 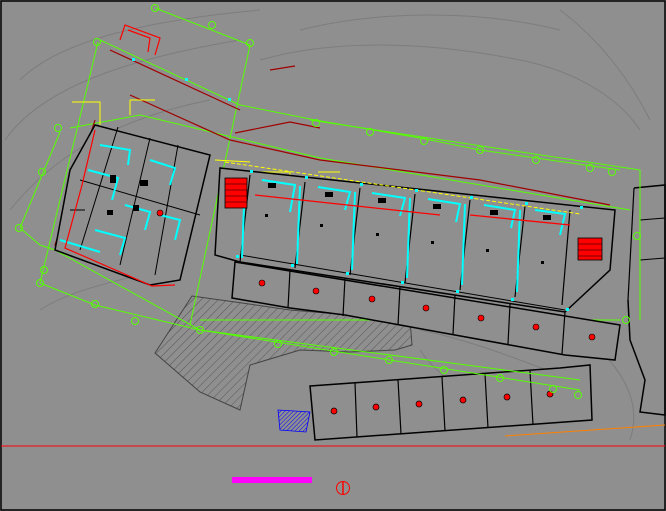 I want to click on drawing-title, so click(x=272, y=480).